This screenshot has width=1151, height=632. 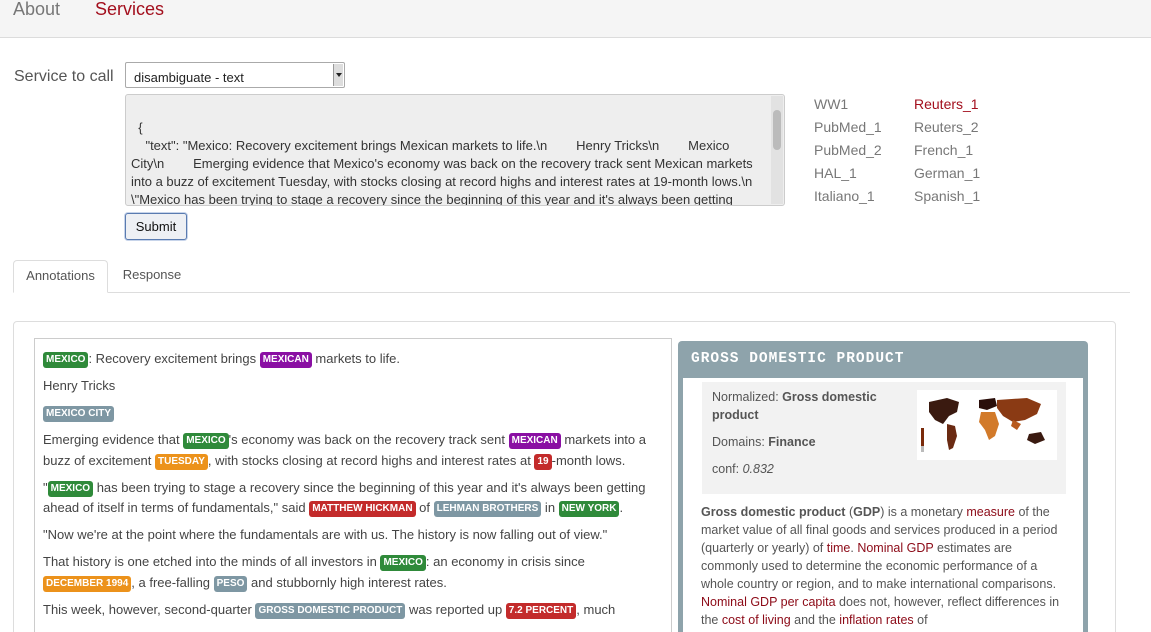 What do you see at coordinates (575, 19) in the screenshot?
I see `navbar: About Services` at bounding box center [575, 19].